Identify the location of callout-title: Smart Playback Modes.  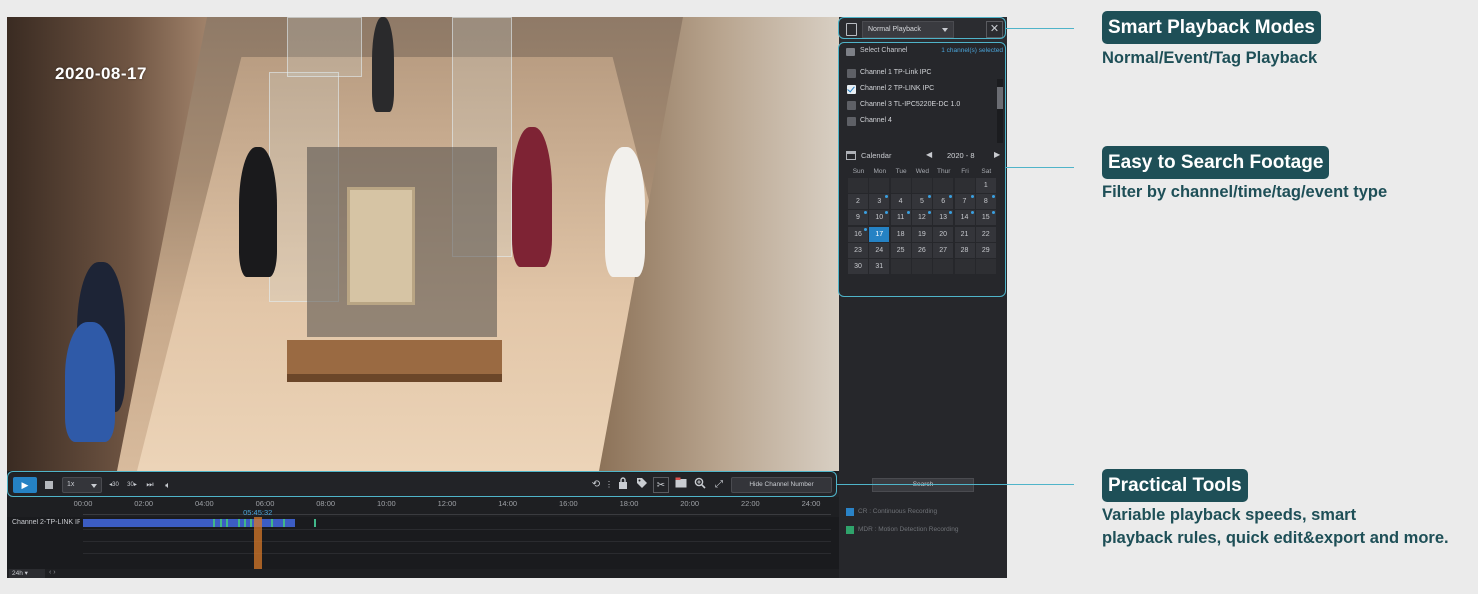
(1211, 27).